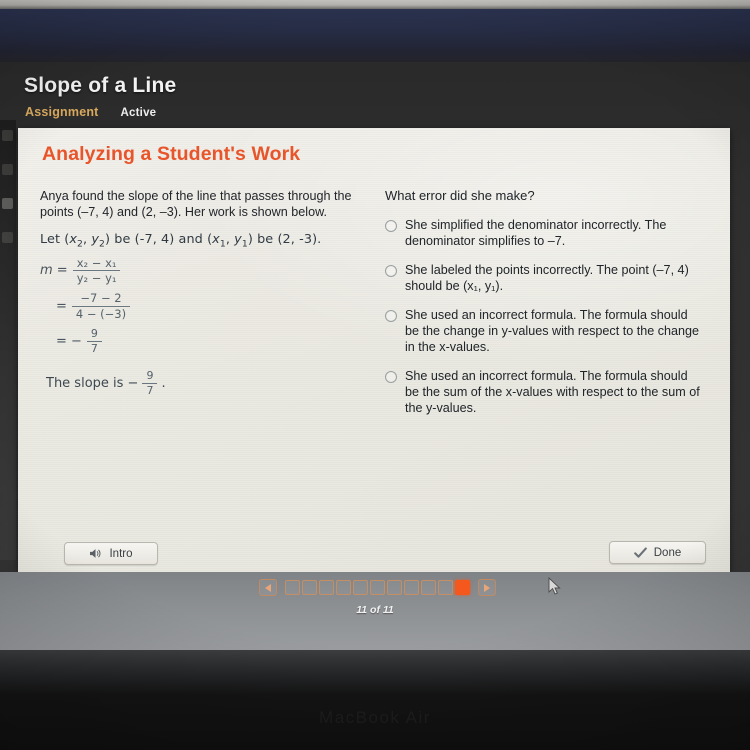 This screenshot has width=750, height=750. I want to click on speaker-icon, so click(95, 553).